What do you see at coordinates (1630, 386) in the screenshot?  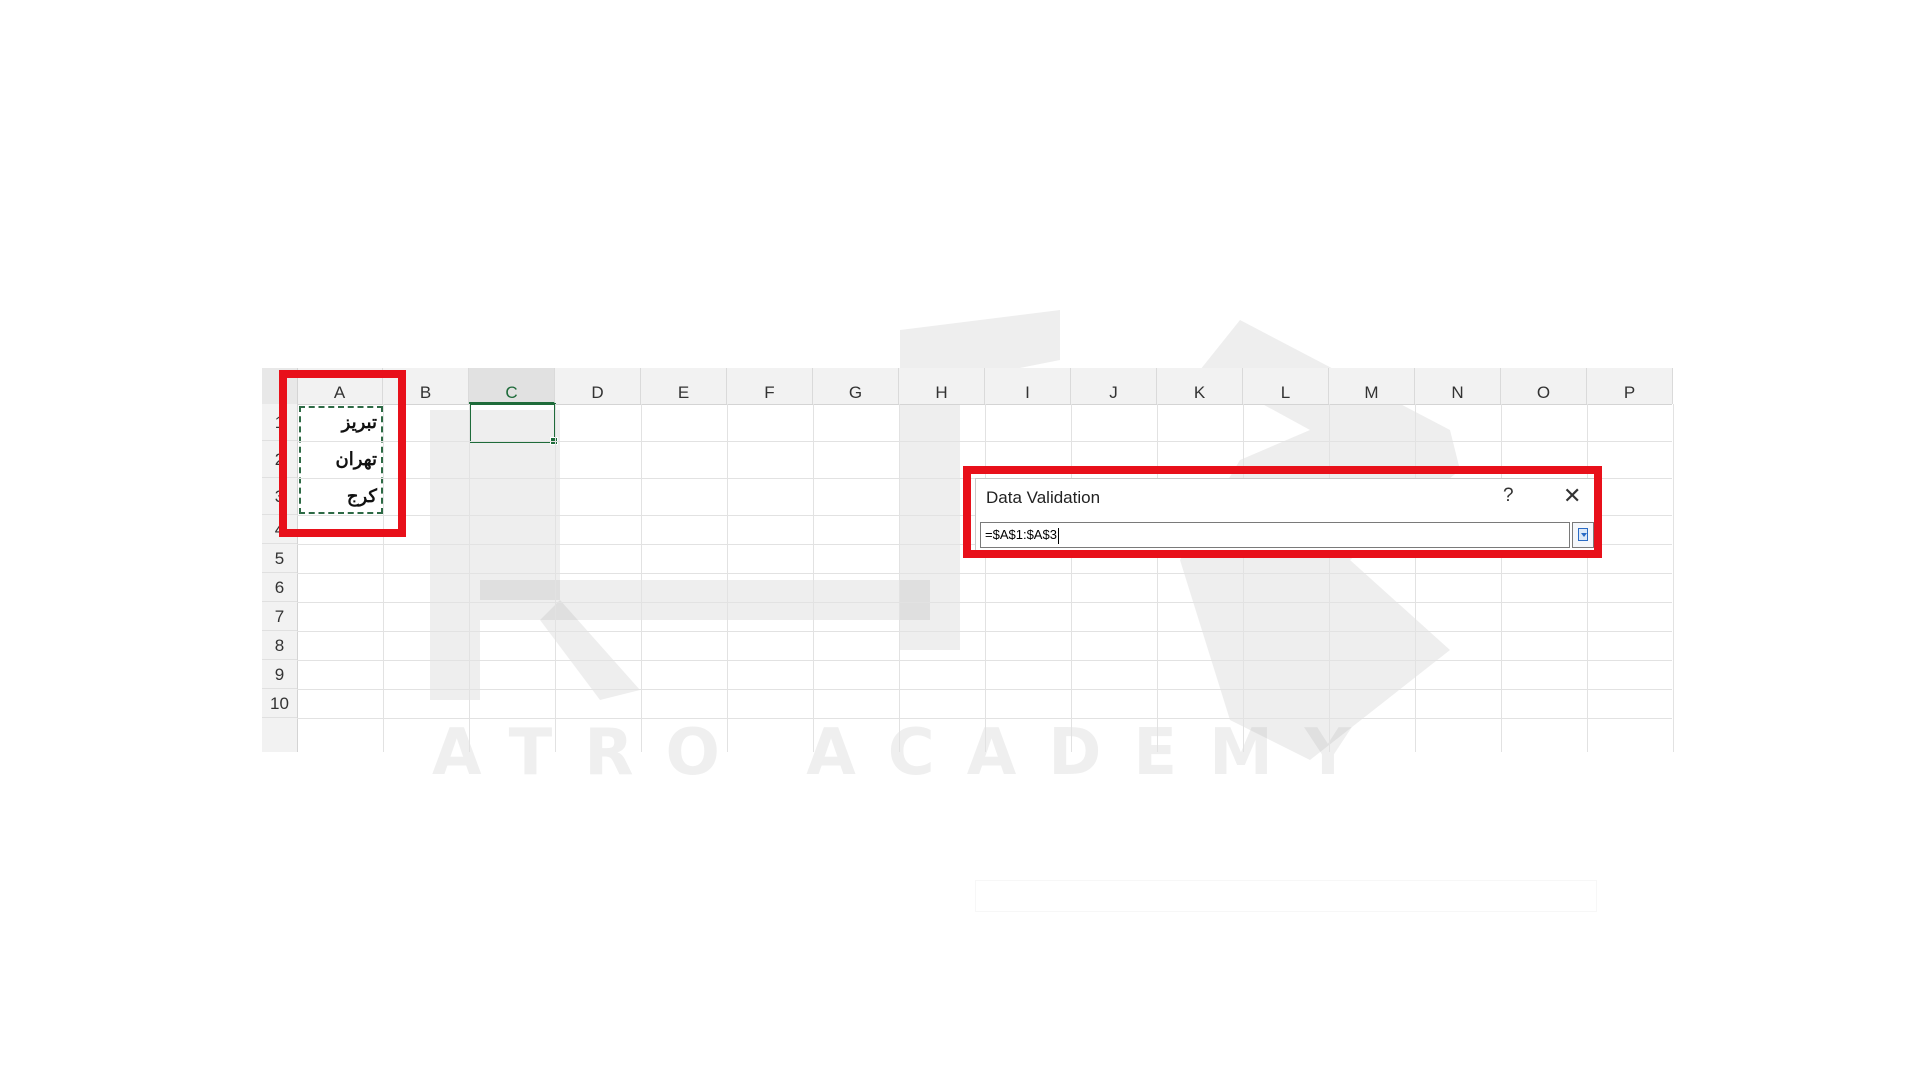 I see `column-header-p: P` at bounding box center [1630, 386].